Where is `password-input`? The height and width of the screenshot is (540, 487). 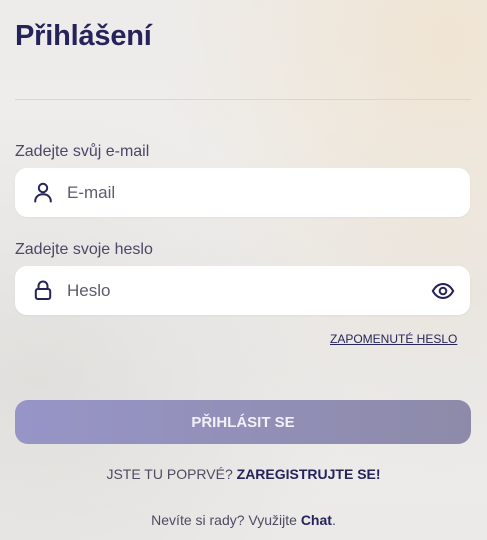 password-input is located at coordinates (242, 290).